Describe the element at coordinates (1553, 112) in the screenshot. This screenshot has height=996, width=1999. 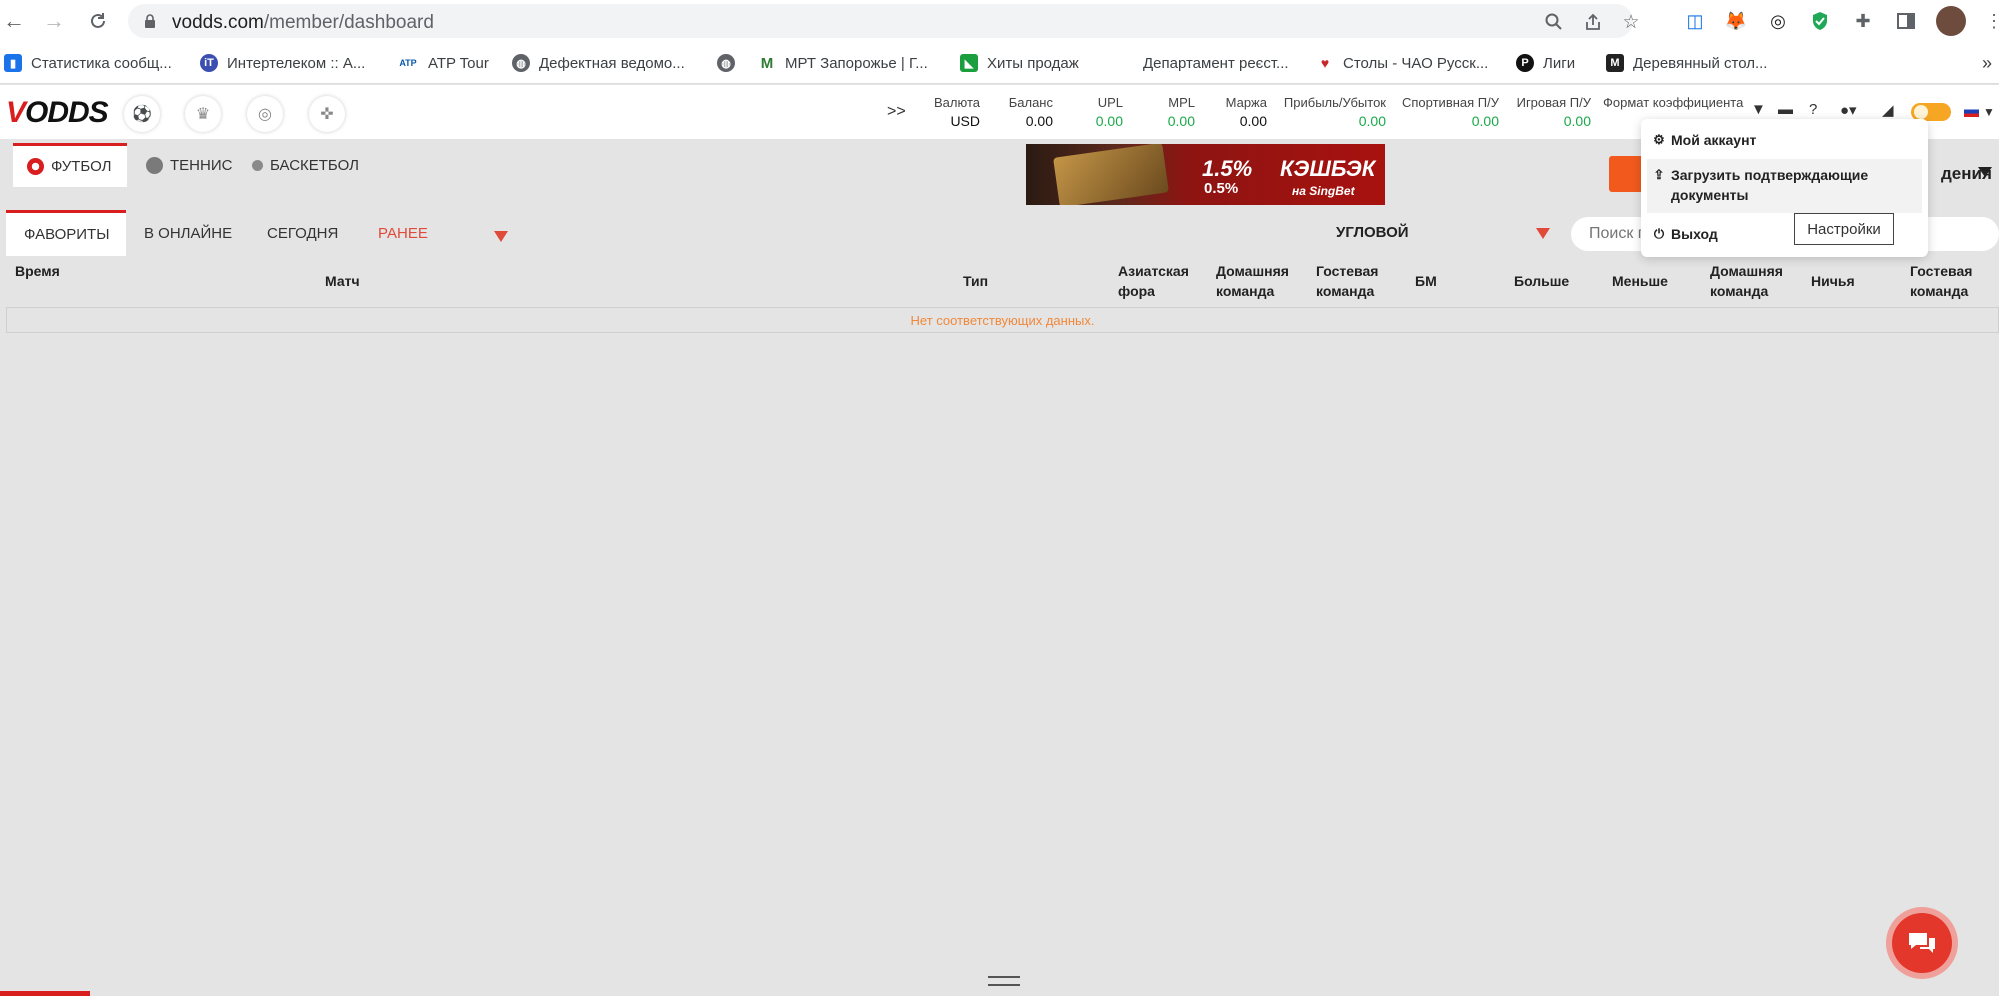
I see `stat-game-pl: Игровая П/У 0.00` at that location.